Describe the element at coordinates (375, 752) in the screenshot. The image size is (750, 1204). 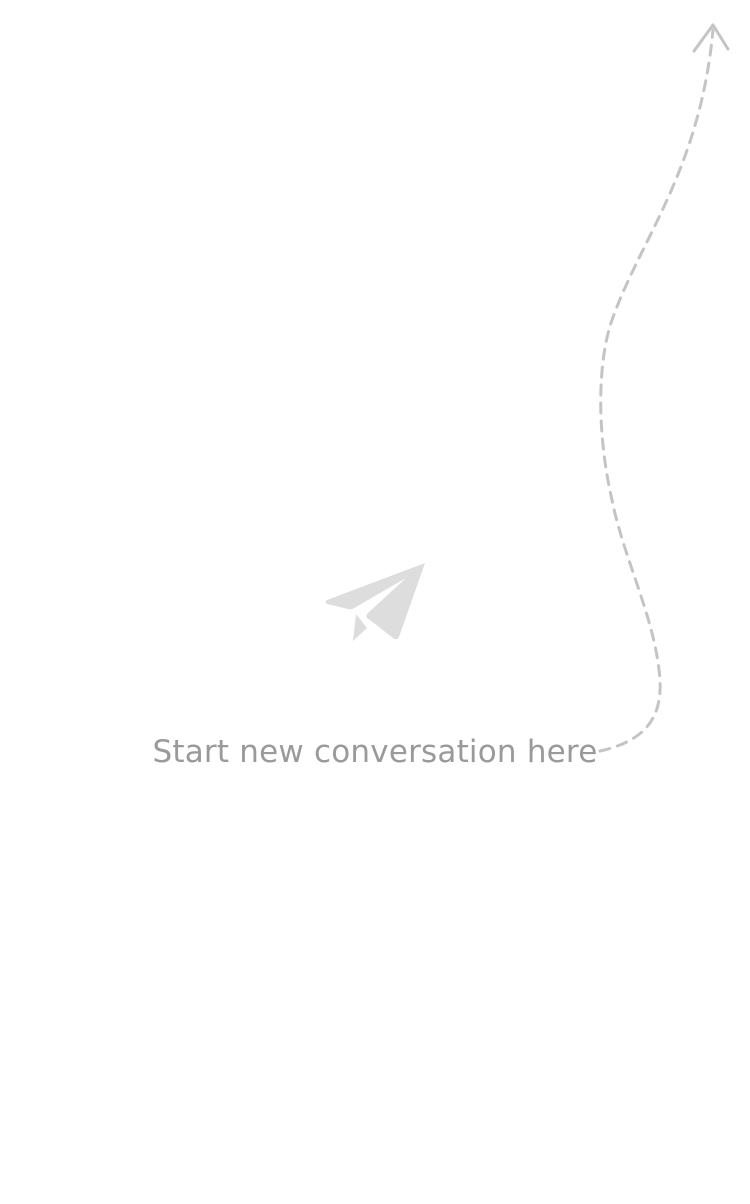
I see `empty-state-message: Start new conversation here` at that location.